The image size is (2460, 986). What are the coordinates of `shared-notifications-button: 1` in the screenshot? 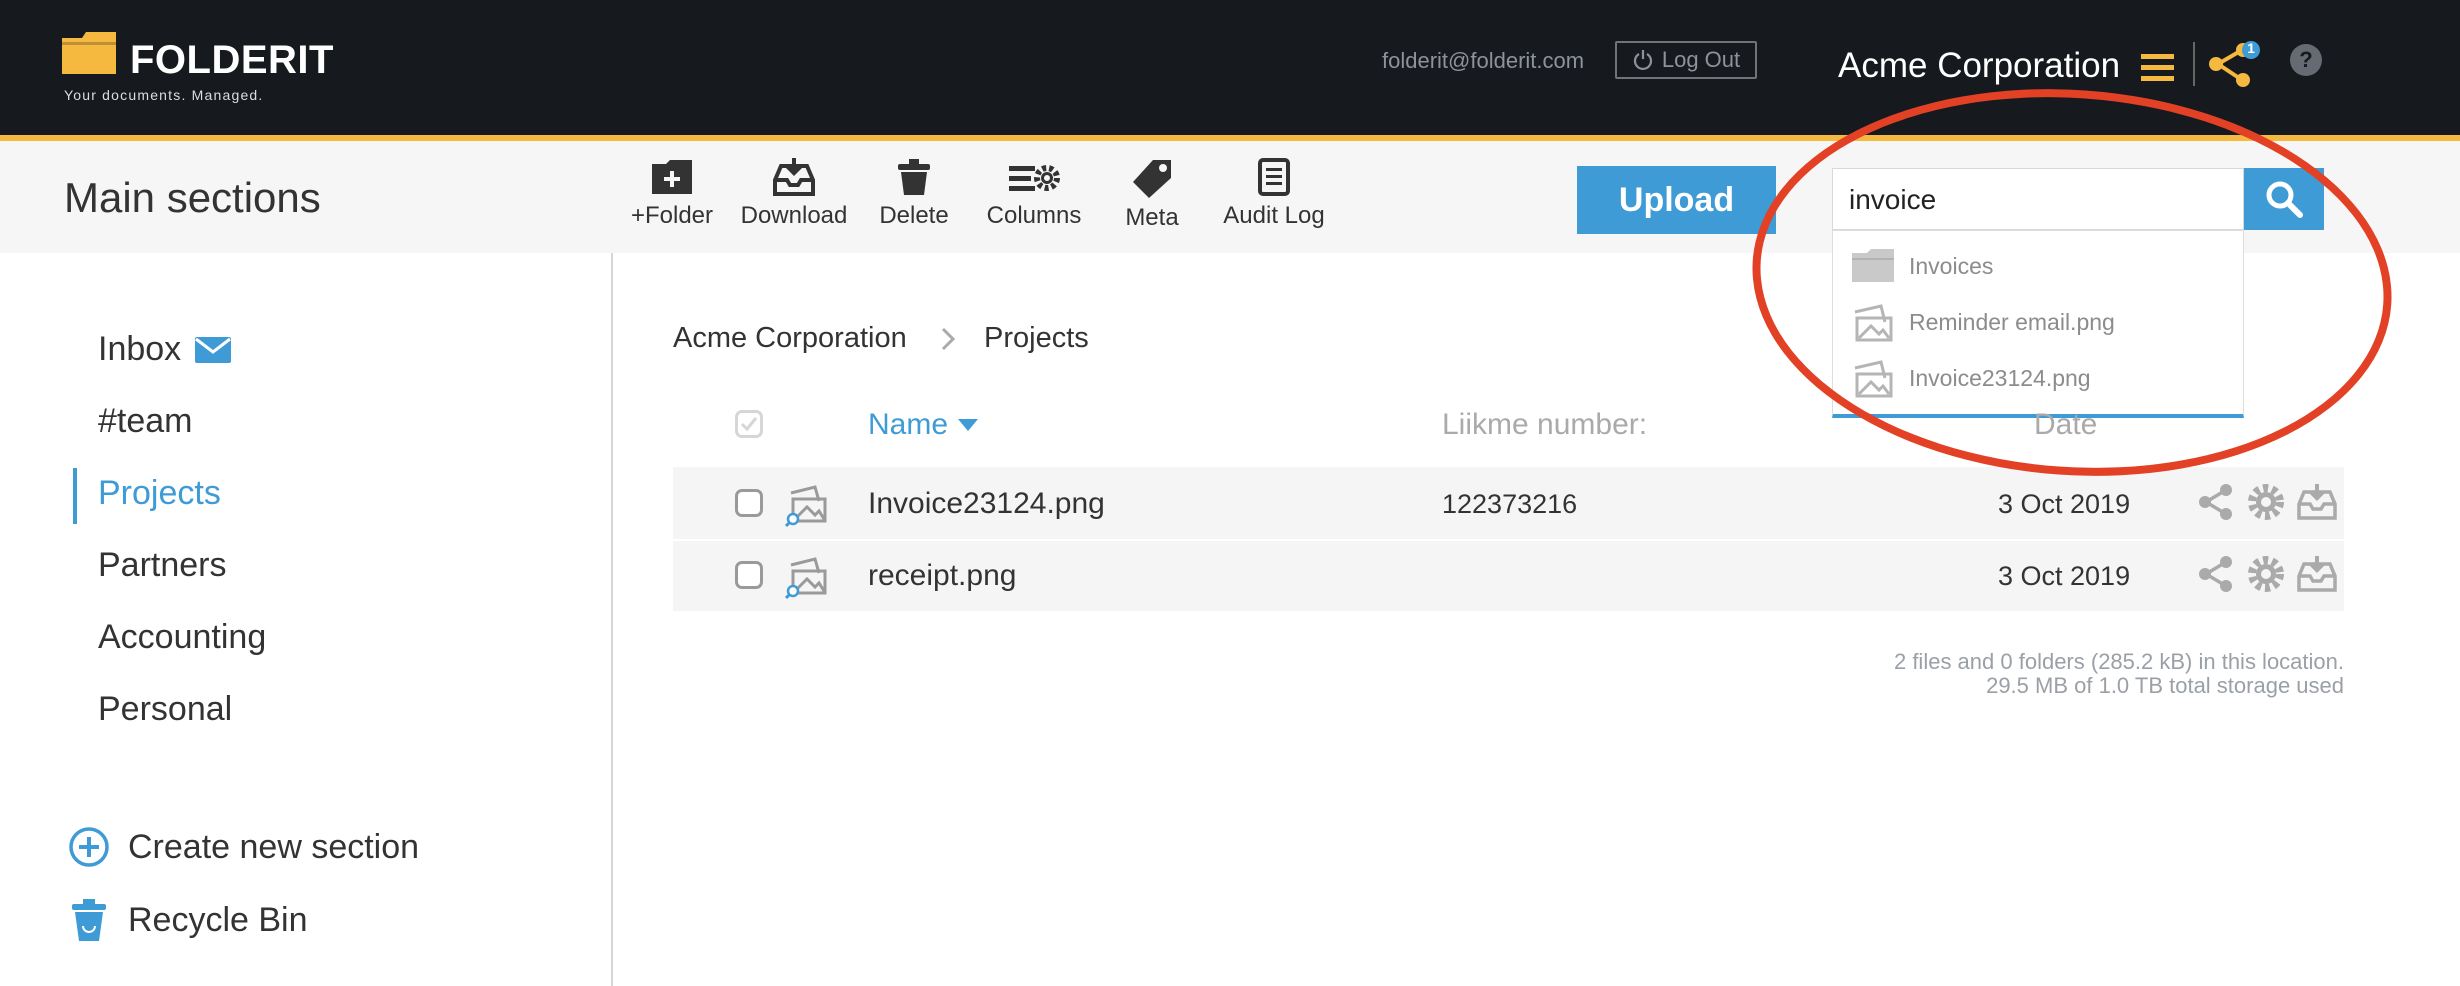 It's located at (2234, 64).